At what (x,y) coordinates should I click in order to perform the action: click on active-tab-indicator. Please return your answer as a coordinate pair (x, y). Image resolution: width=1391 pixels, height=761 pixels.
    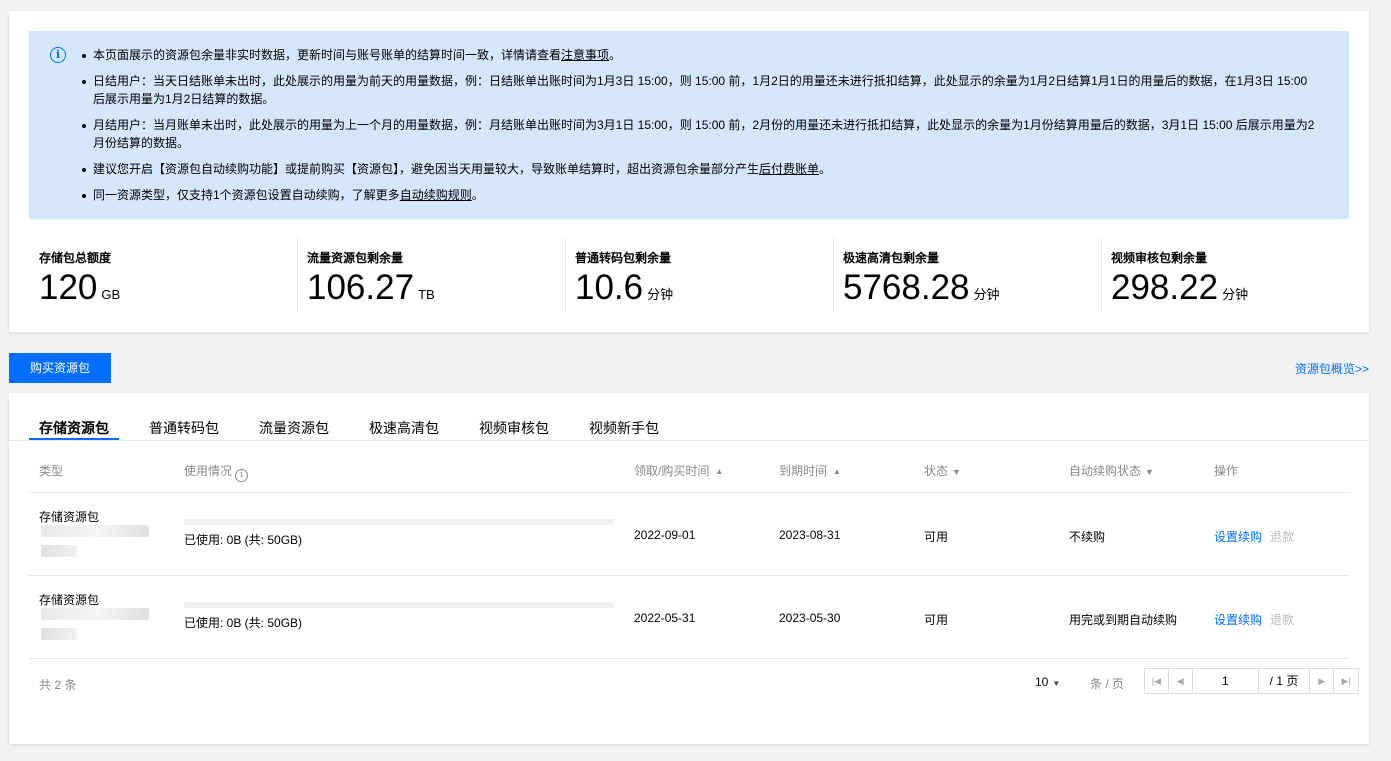
    Looking at the image, I should click on (74, 439).